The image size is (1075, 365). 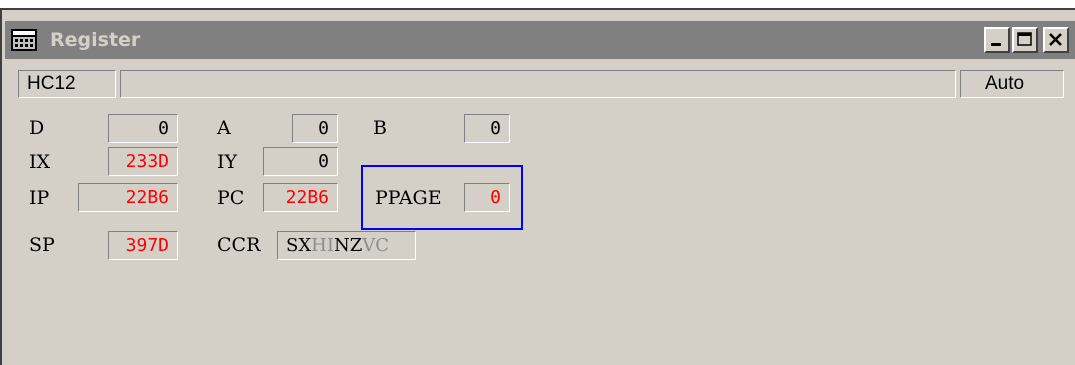 What do you see at coordinates (128, 197) in the screenshot?
I see `register-ip-value: 22B6` at bounding box center [128, 197].